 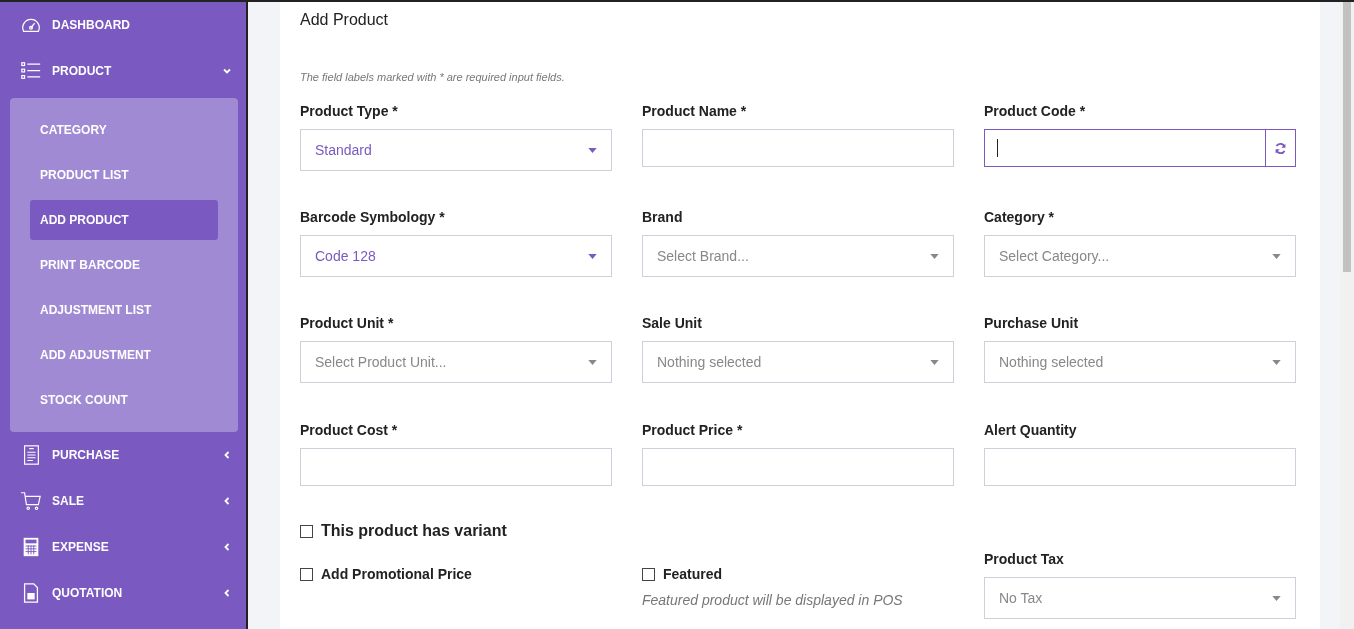 What do you see at coordinates (1140, 598) in the screenshot?
I see `dropdown: No Tax` at bounding box center [1140, 598].